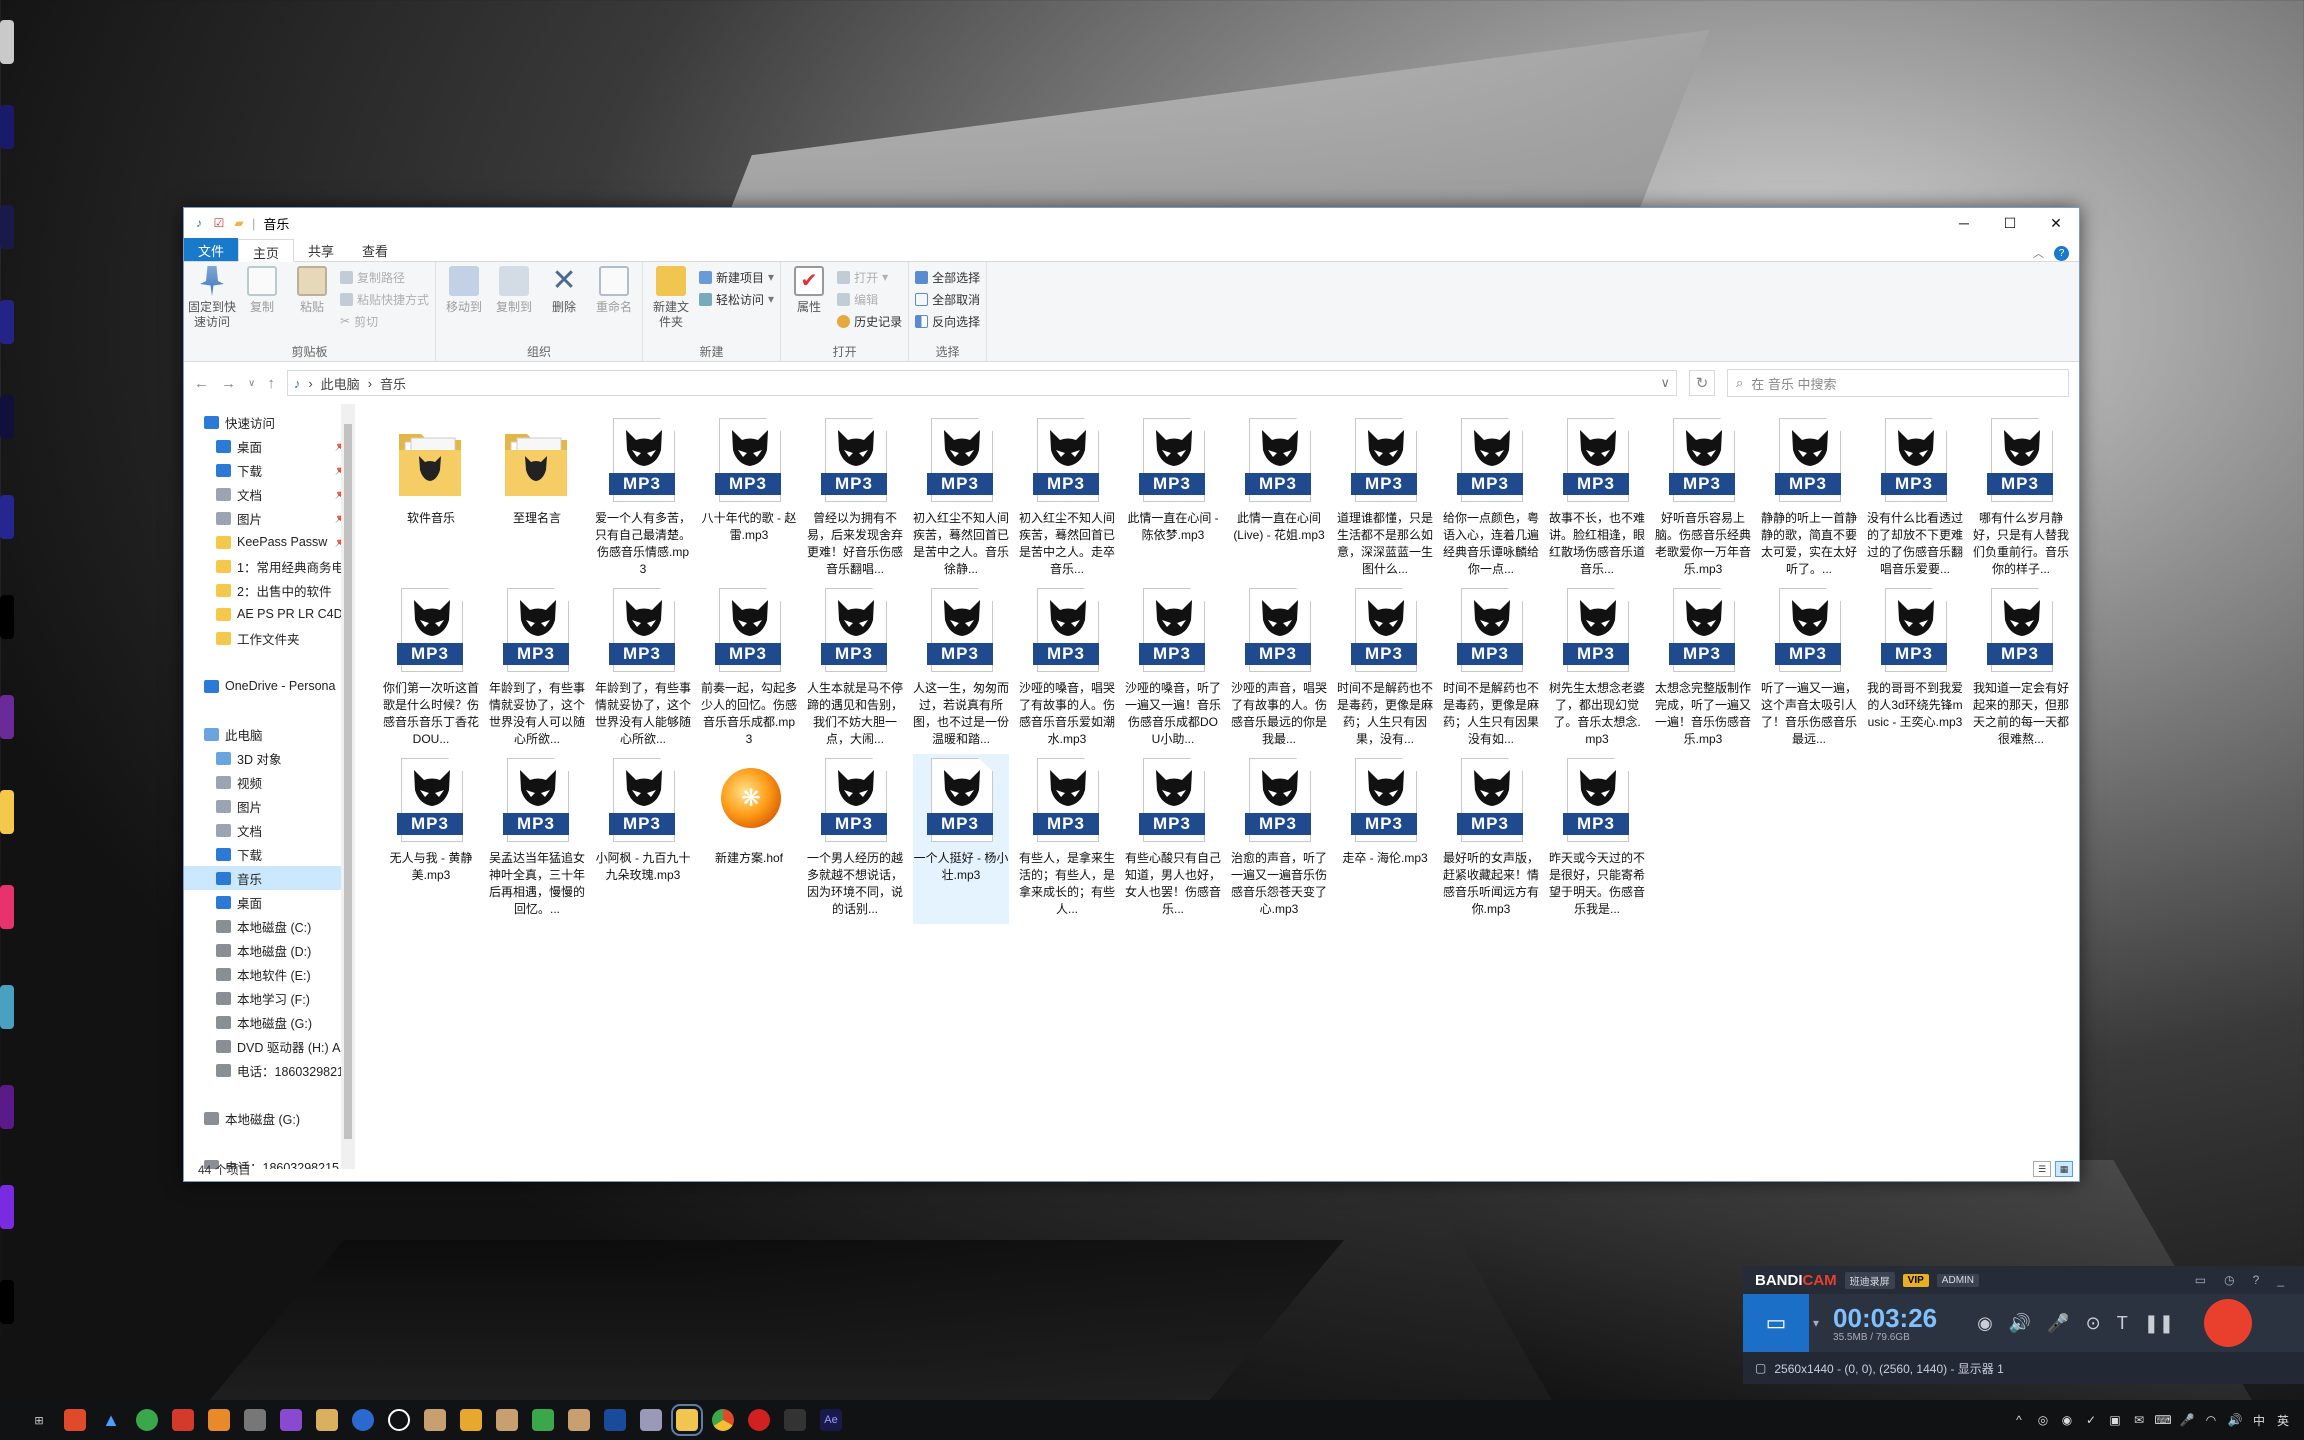  I want to click on ime-indicator: 中, so click(2259, 1420).